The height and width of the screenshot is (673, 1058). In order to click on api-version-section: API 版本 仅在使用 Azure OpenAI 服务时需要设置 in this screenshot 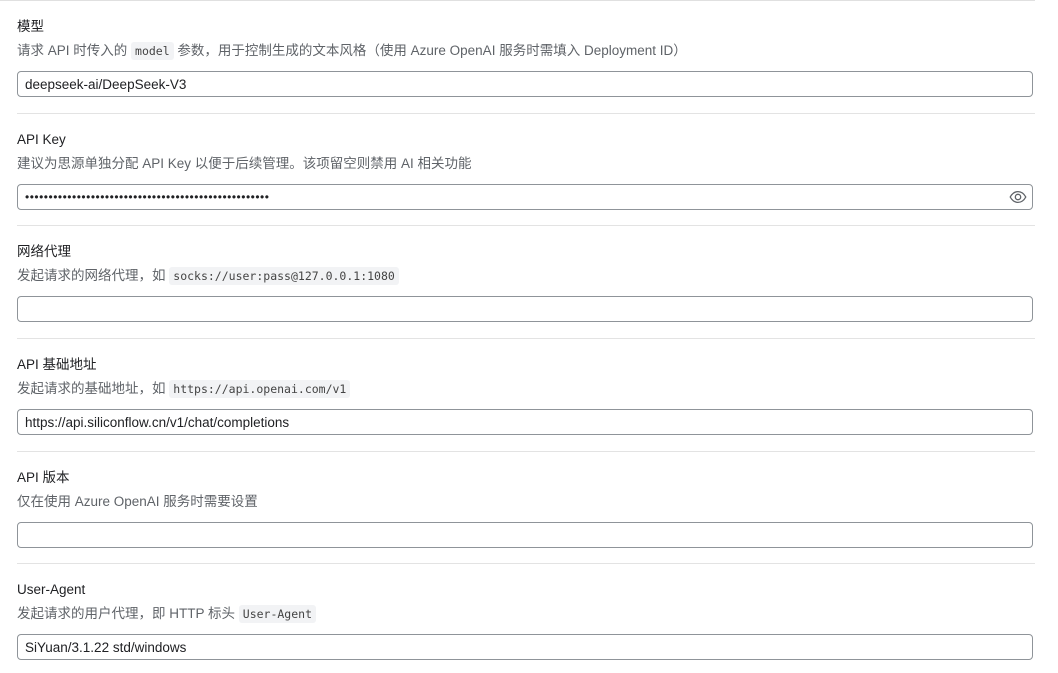, I will do `click(526, 508)`.